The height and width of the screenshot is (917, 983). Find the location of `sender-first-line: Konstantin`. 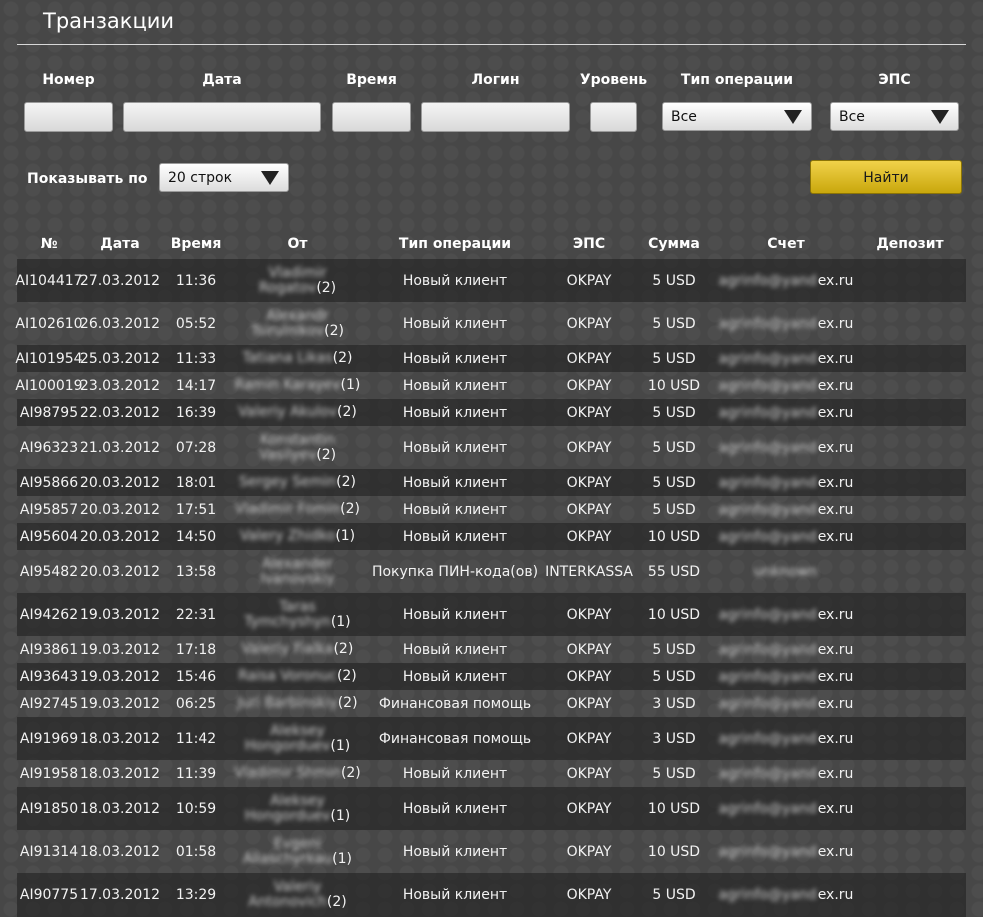

sender-first-line: Konstantin is located at coordinates (297, 439).